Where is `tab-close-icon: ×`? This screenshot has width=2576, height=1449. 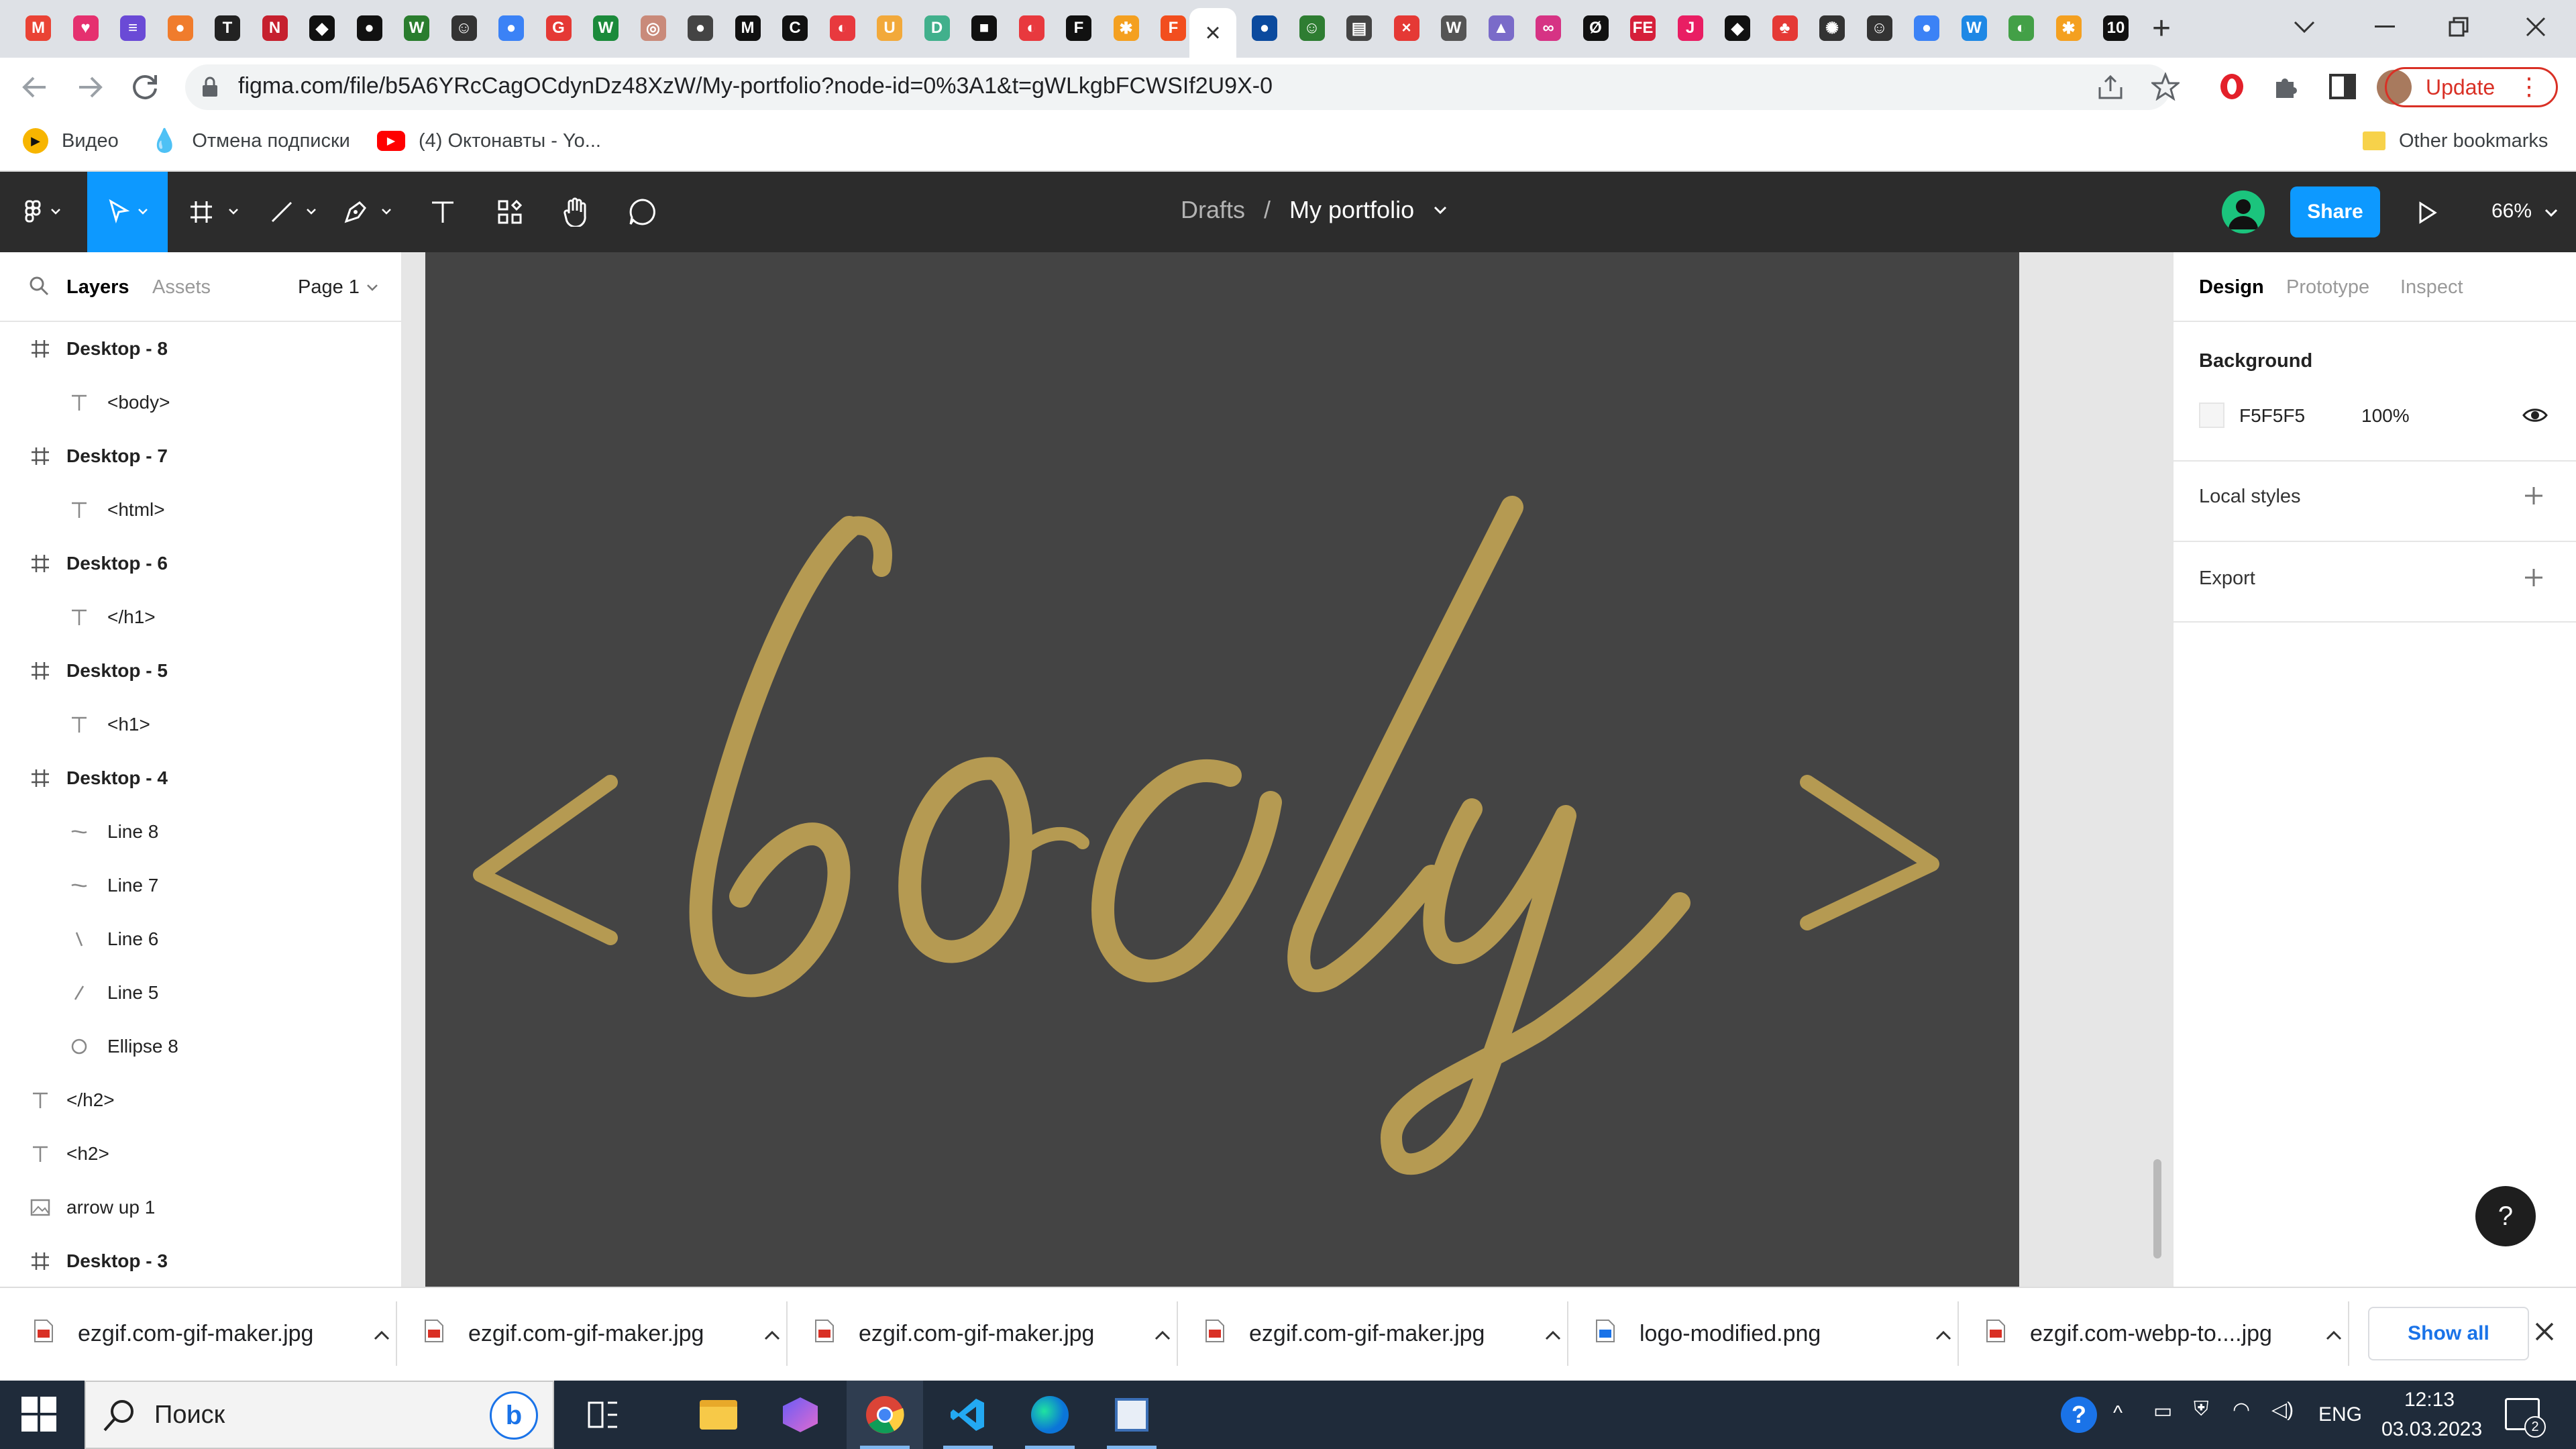
tab-close-icon: × is located at coordinates (1212, 33).